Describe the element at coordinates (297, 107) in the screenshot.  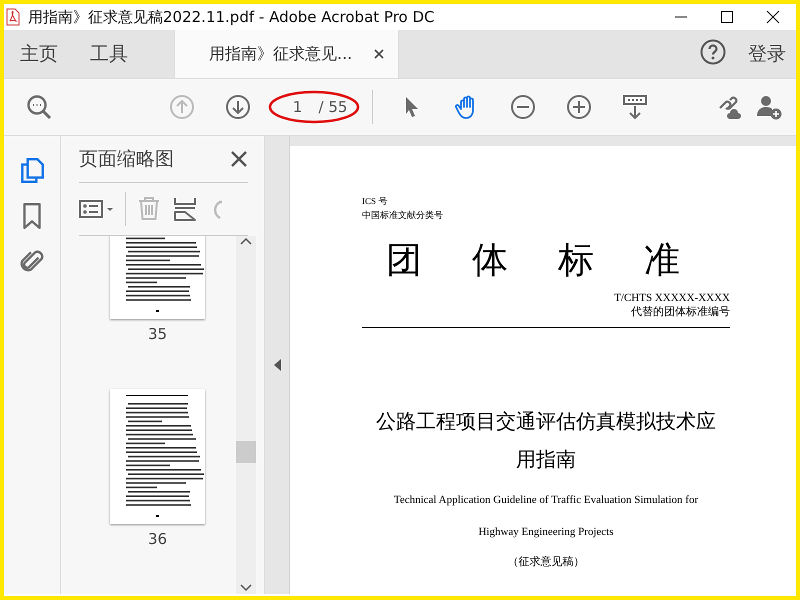
I see `page-number-field: 1` at that location.